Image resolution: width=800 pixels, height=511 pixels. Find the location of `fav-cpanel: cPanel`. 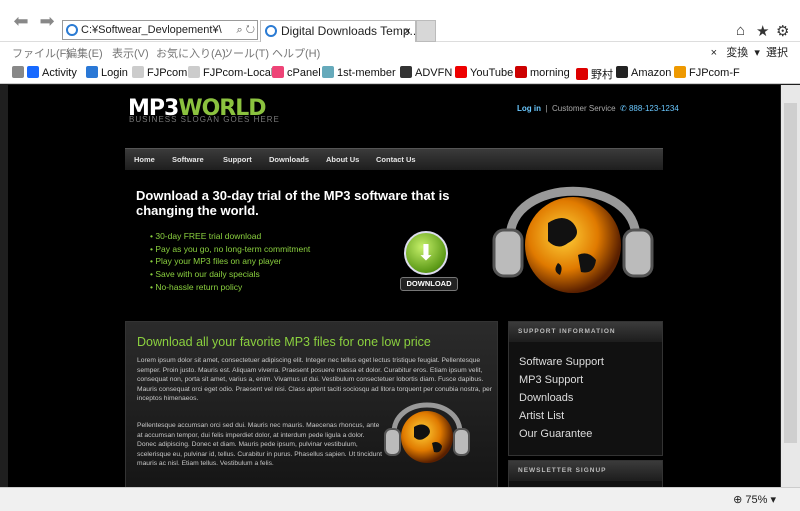

fav-cpanel: cPanel is located at coordinates (296, 72).